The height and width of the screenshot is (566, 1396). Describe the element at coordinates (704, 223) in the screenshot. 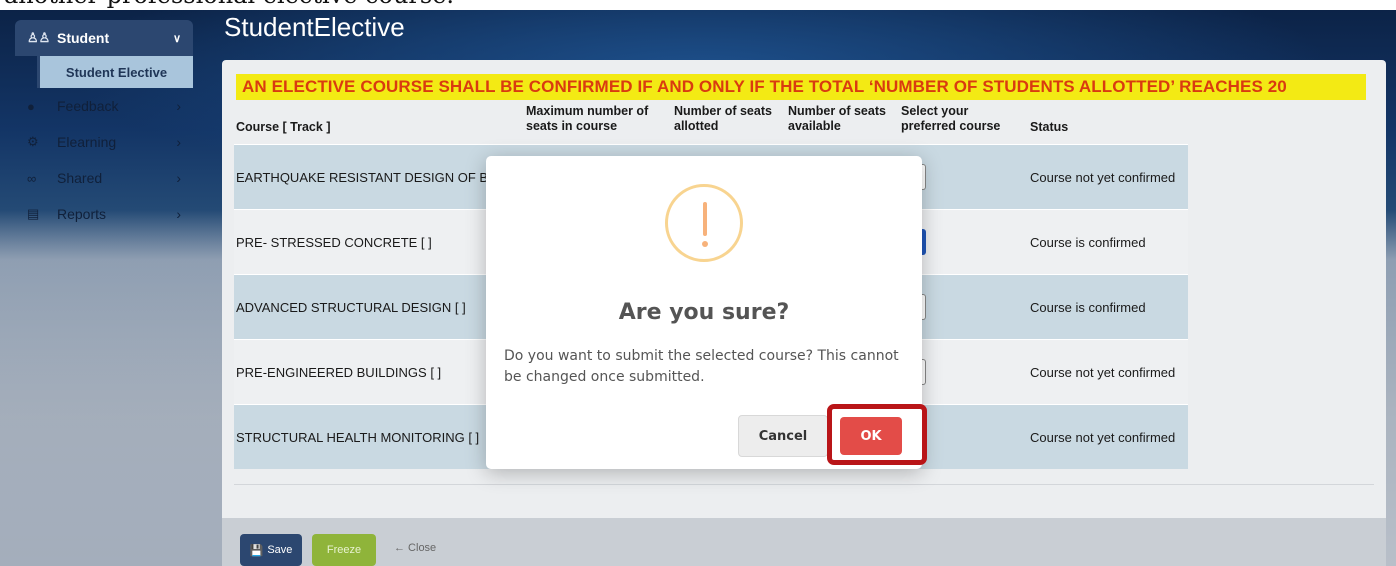

I see `warning-icon` at that location.